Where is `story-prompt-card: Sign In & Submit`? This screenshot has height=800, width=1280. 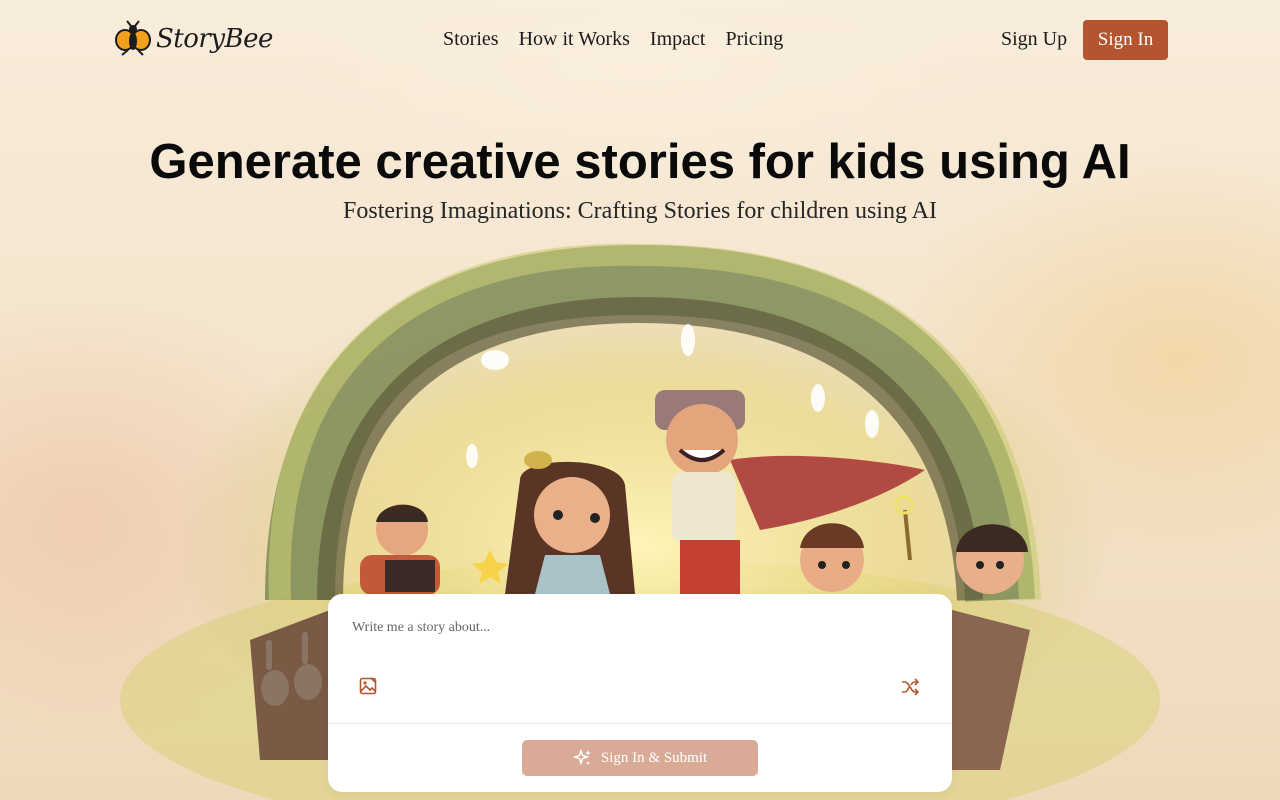
story-prompt-card: Sign In & Submit is located at coordinates (640, 693).